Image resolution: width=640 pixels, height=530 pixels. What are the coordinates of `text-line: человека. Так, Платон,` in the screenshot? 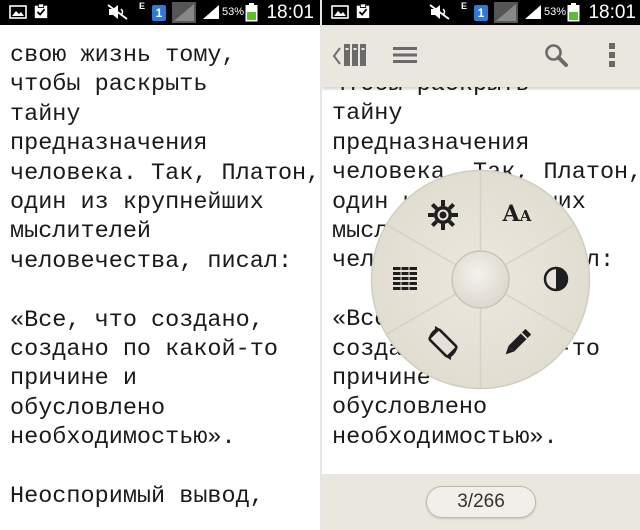 It's located at (165, 173).